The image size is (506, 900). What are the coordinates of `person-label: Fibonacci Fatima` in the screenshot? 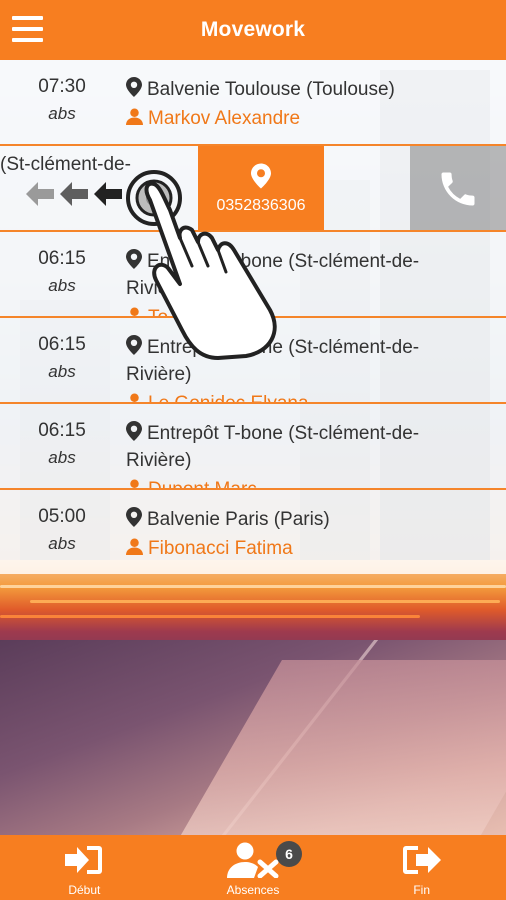 It's located at (220, 548).